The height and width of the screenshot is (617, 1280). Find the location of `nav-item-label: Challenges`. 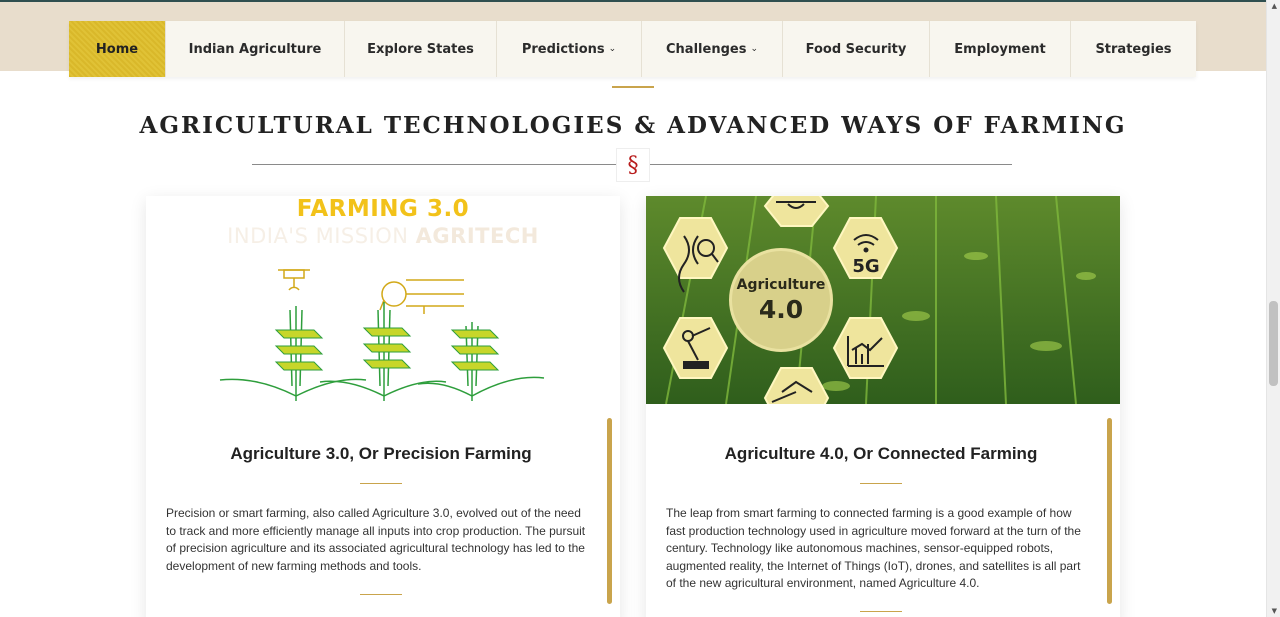

nav-item-label: Challenges is located at coordinates (706, 49).